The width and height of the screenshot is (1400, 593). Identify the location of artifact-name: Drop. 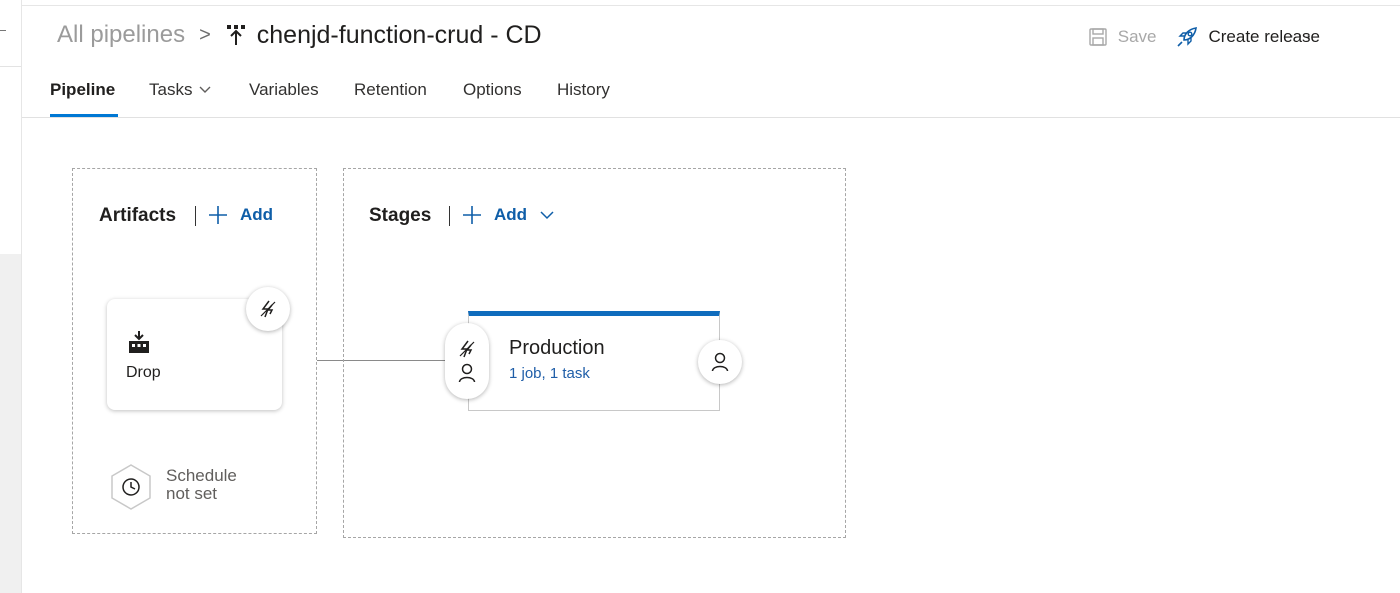
(143, 372).